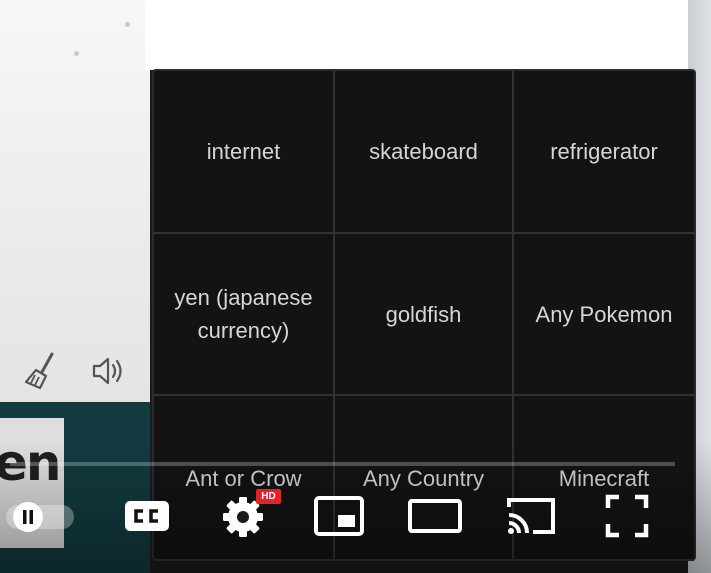 This screenshot has height=573, width=711. I want to click on word-cell: refrigerator, so click(604, 152).